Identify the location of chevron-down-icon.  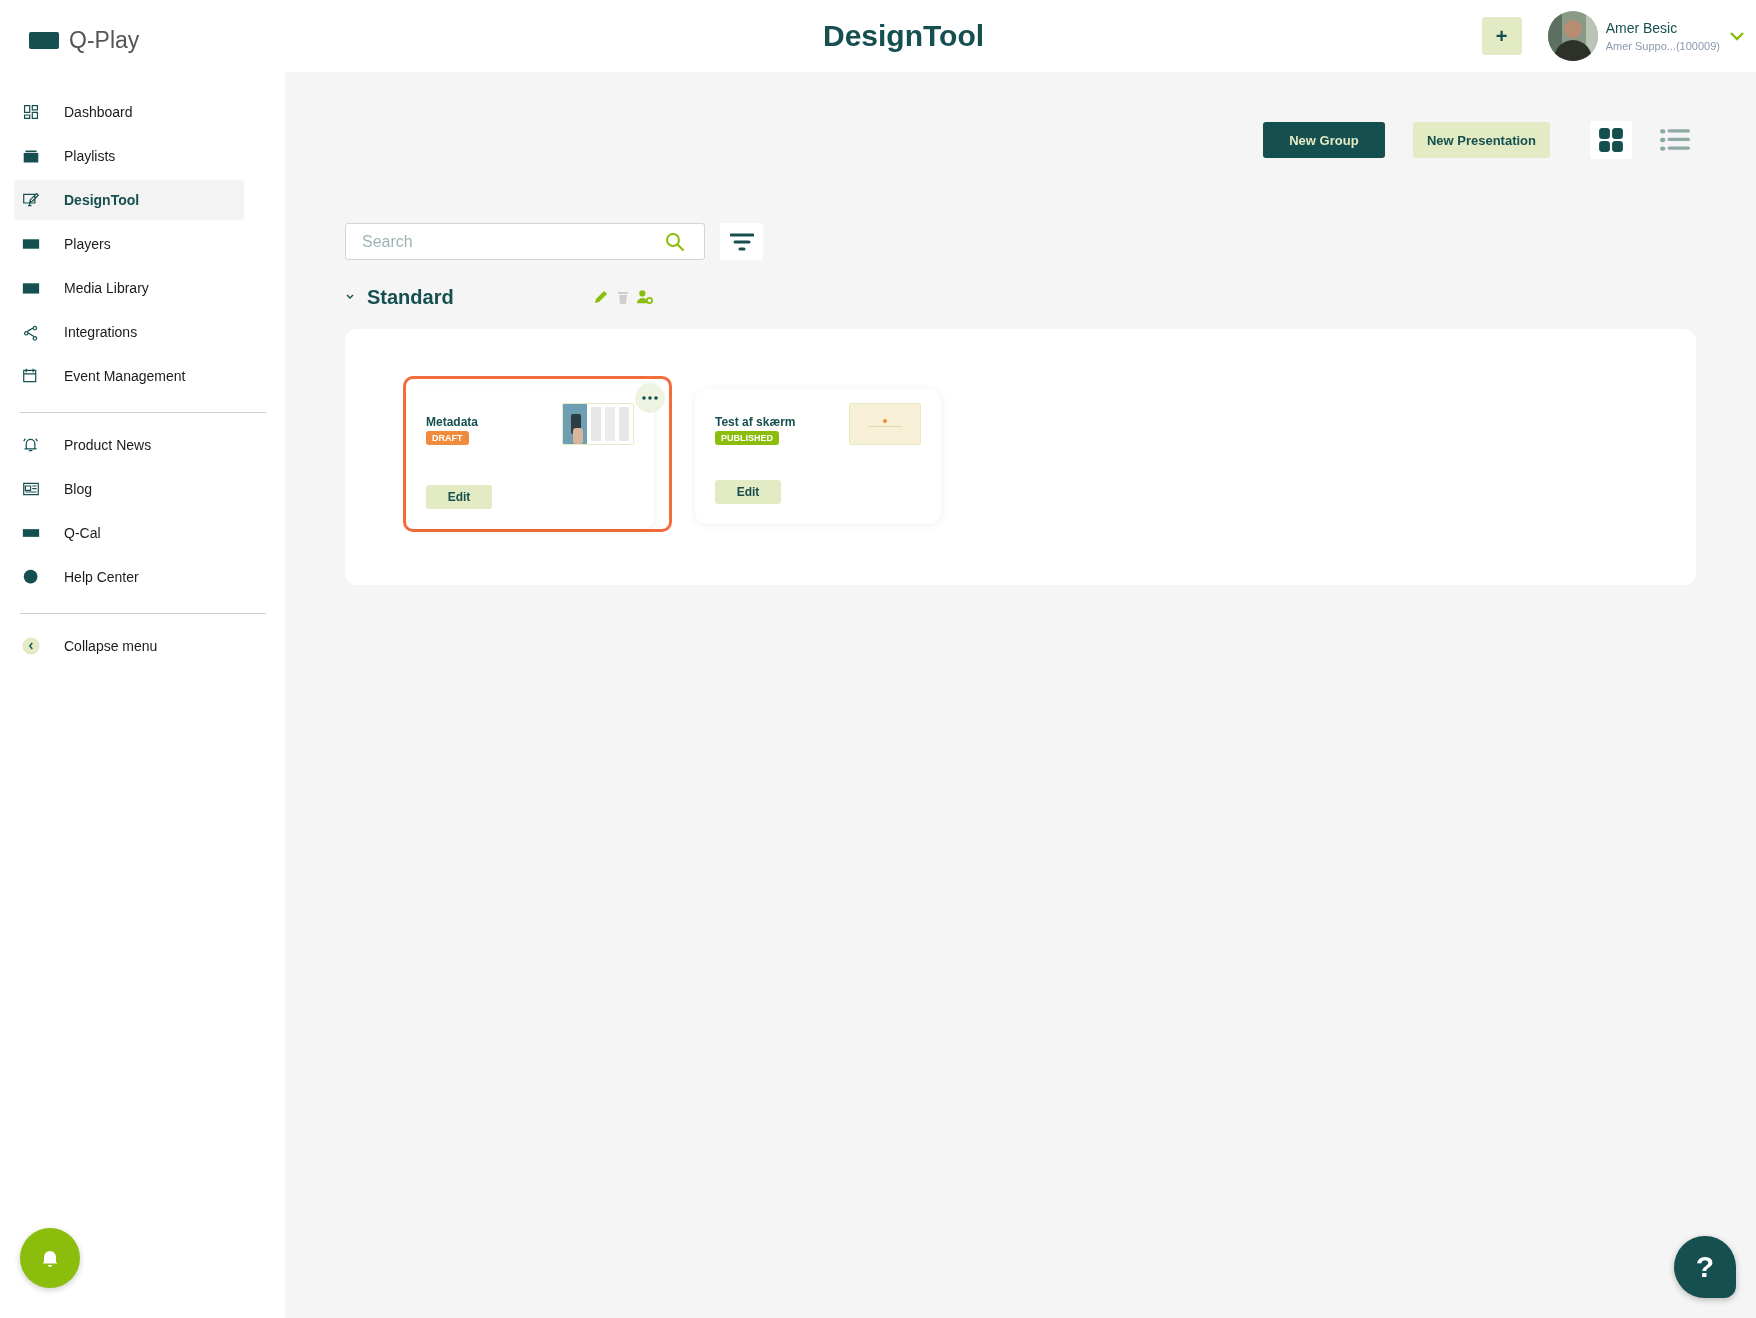
(350, 297).